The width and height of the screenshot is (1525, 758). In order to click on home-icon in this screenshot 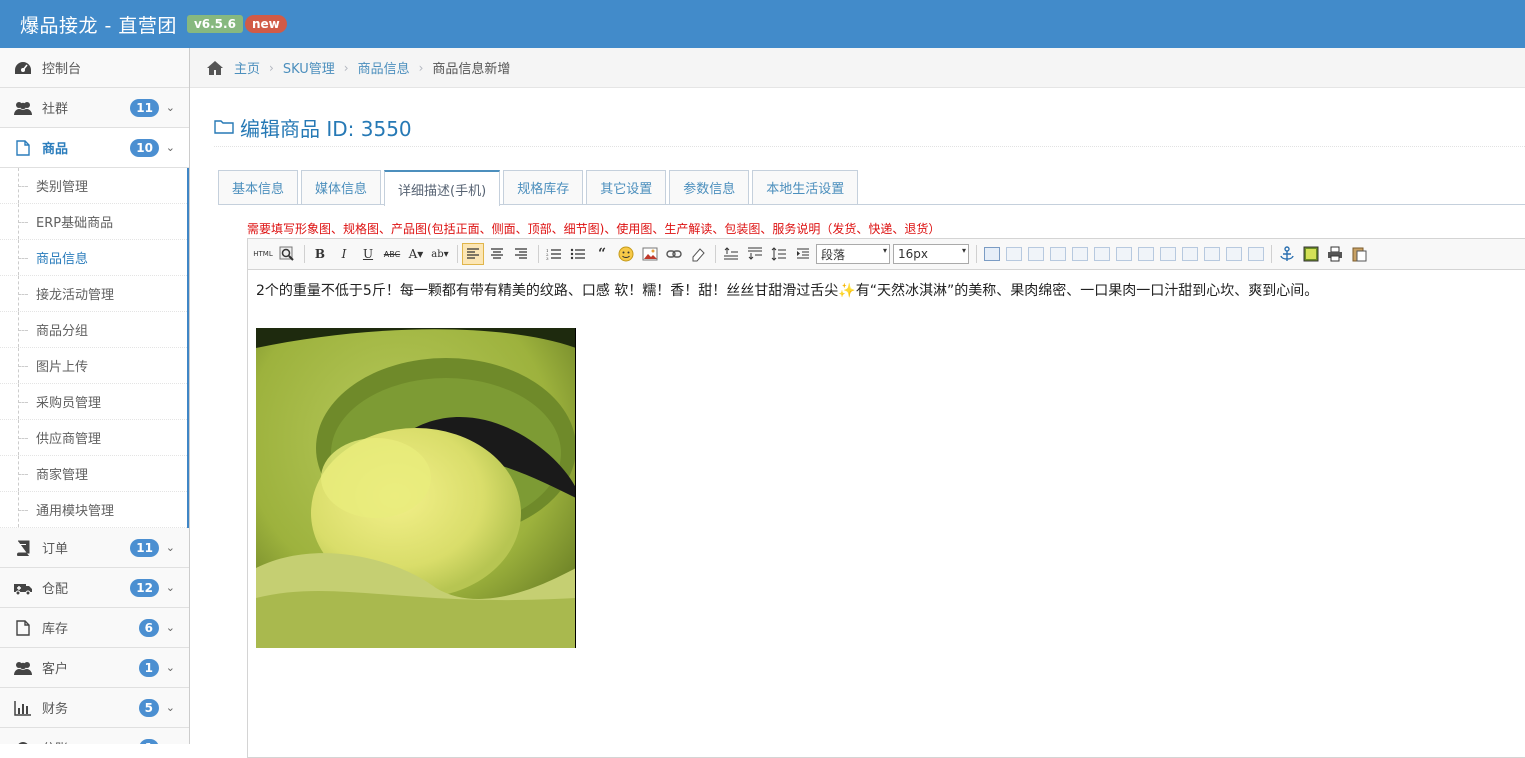, I will do `click(215, 68)`.